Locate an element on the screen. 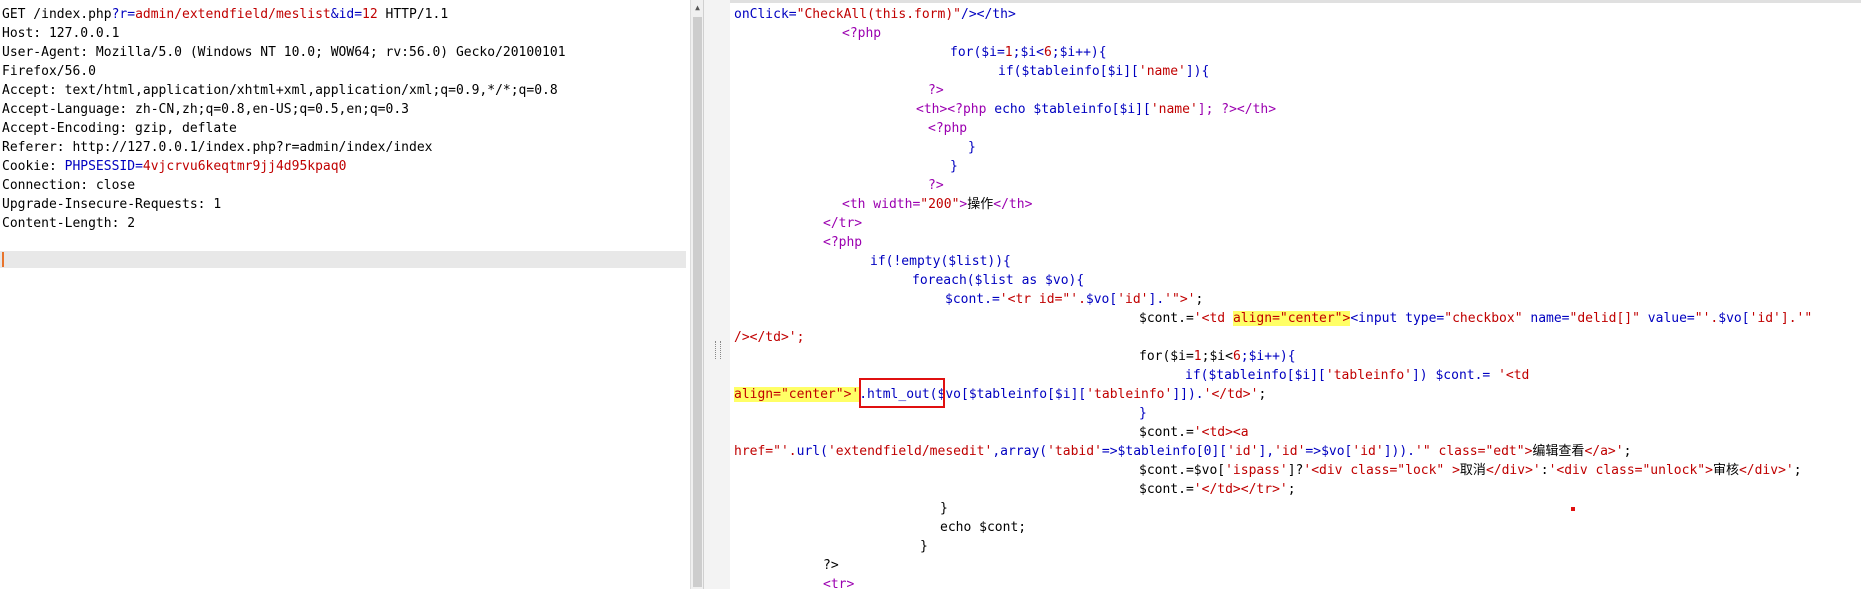 Image resolution: width=1861 pixels, height=589 pixels. code-token: <tr> is located at coordinates (839, 583).